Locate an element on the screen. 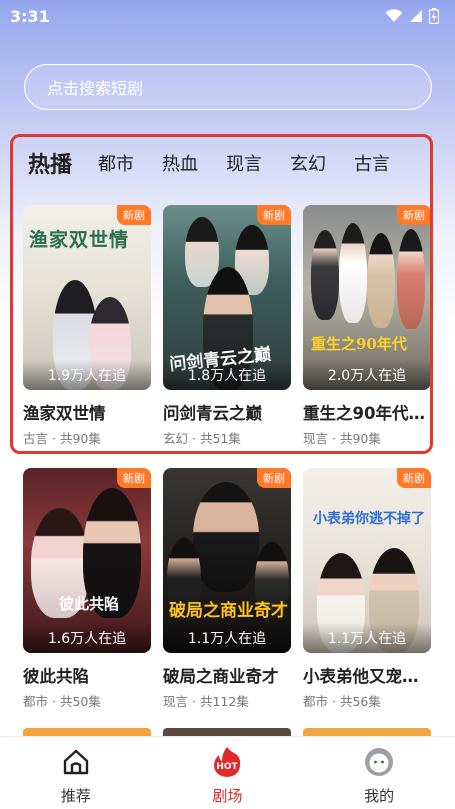  drama-poster: 破局之商业奇才 新剧 1.1万人在追 is located at coordinates (227, 560).